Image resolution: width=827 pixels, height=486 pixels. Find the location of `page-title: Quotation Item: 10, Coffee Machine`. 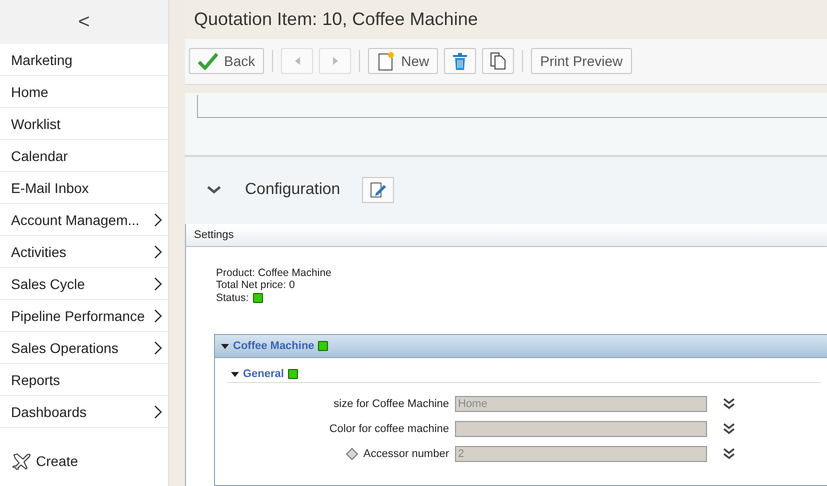

page-title: Quotation Item: 10, Coffee Machine is located at coordinates (506, 19).